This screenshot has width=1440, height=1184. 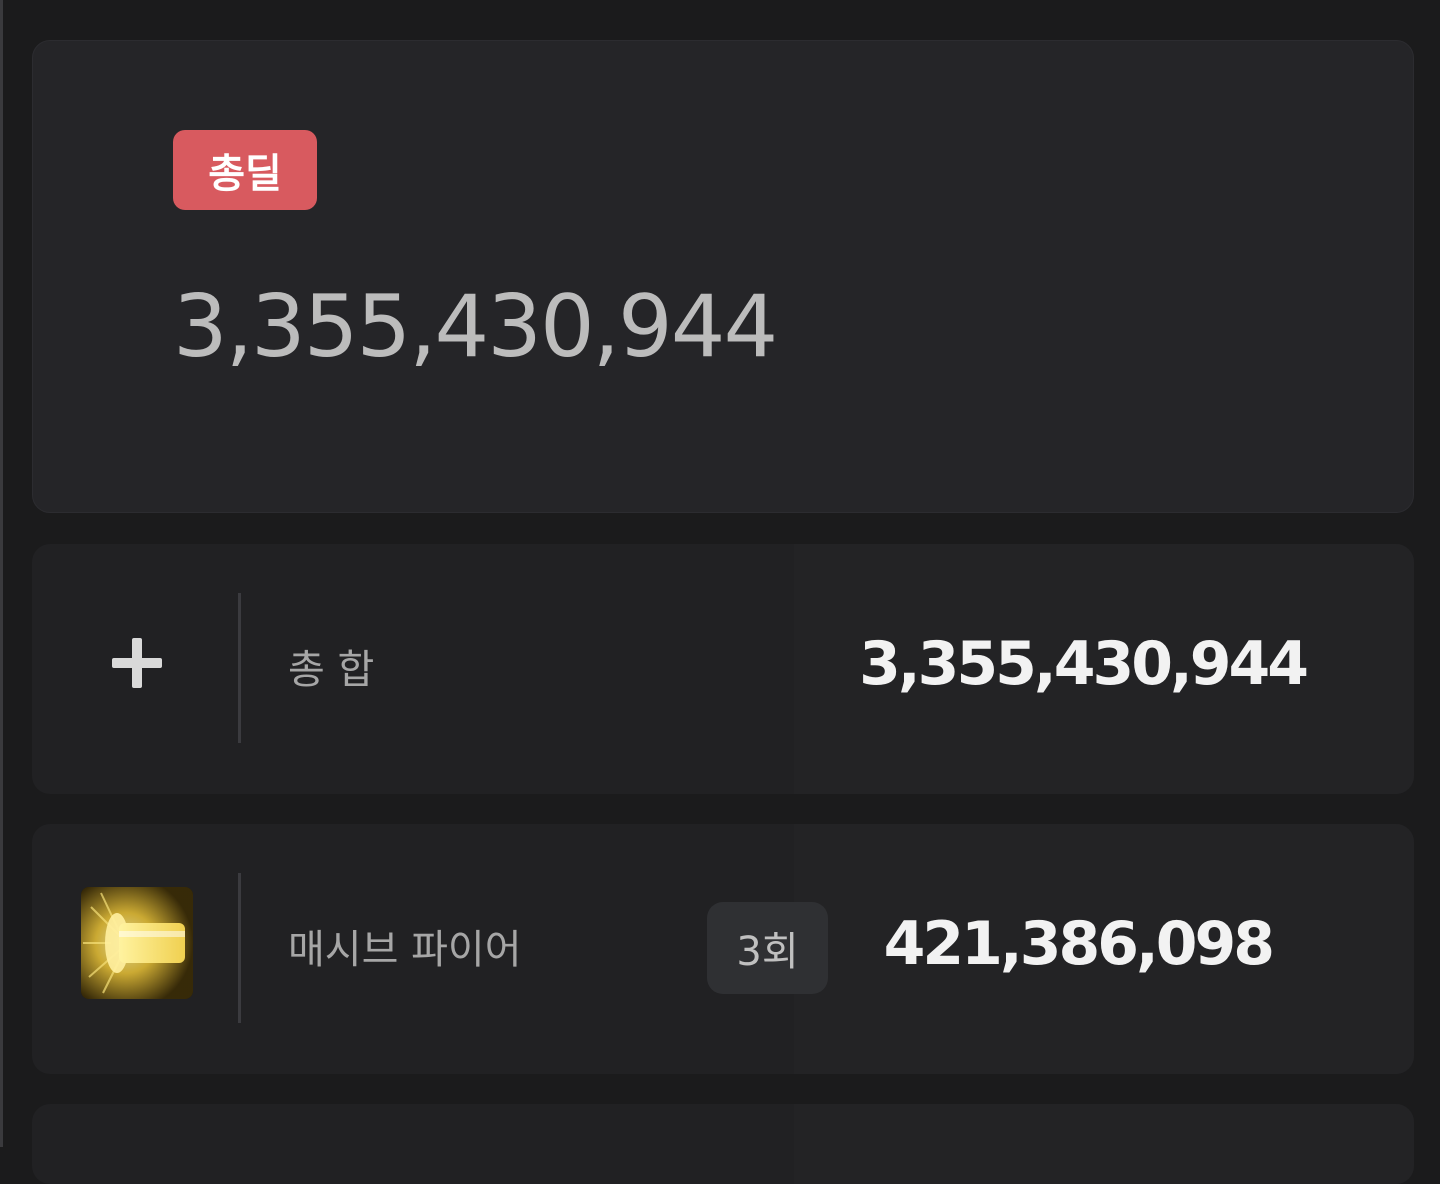 What do you see at coordinates (245, 170) in the screenshot?
I see `total-damage-badge: 총딜` at bounding box center [245, 170].